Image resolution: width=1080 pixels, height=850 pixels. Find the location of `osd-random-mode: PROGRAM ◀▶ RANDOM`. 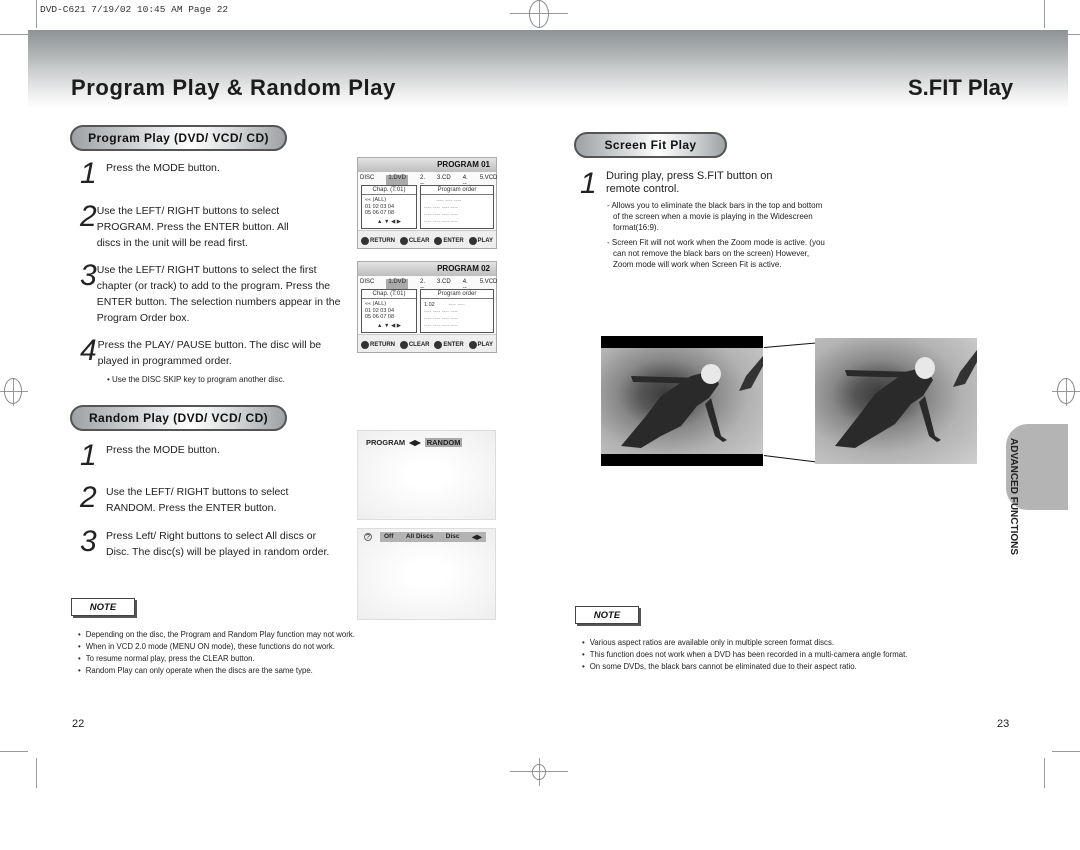

osd-random-mode: PROGRAM ◀▶ RANDOM is located at coordinates (426, 475).